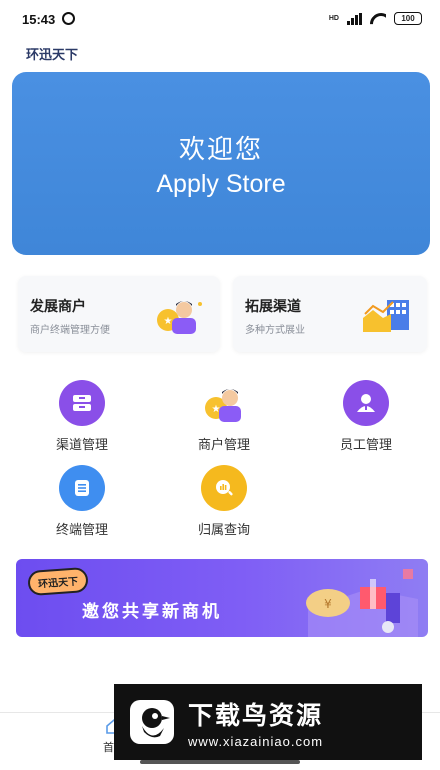 The height and width of the screenshot is (770, 440). I want to click on employee-icon, so click(366, 403).